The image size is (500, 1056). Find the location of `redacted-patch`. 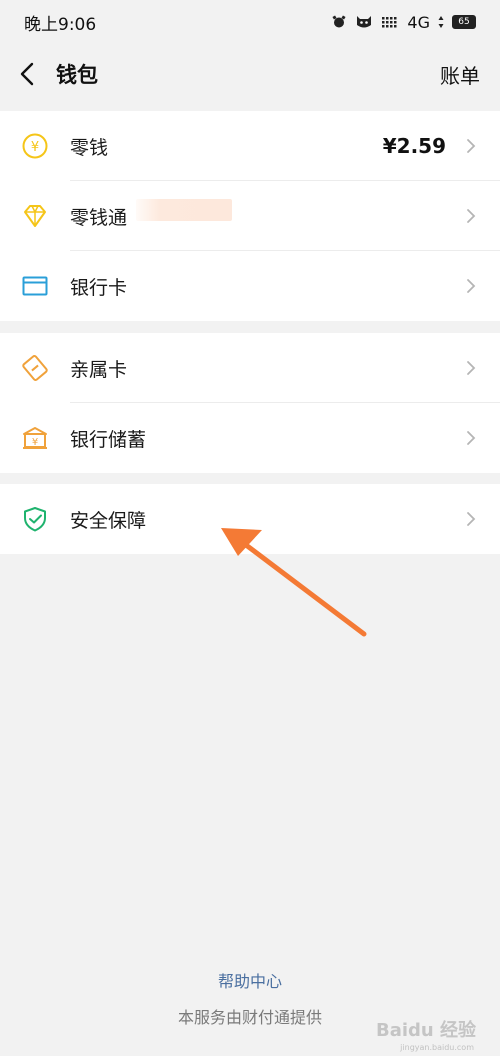

redacted-patch is located at coordinates (184, 210).